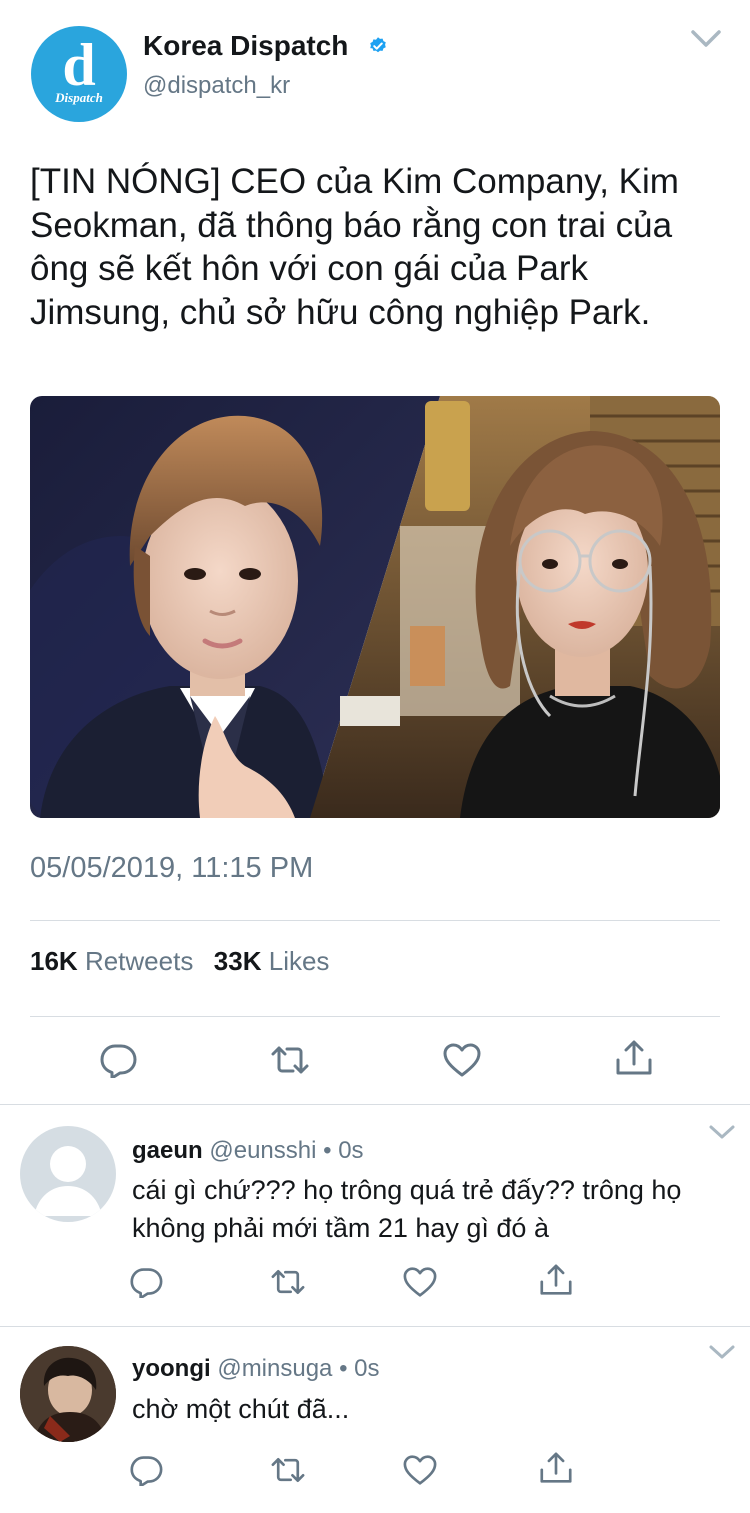  Describe the element at coordinates (68, 1181) in the screenshot. I see `default-user-icon` at that location.